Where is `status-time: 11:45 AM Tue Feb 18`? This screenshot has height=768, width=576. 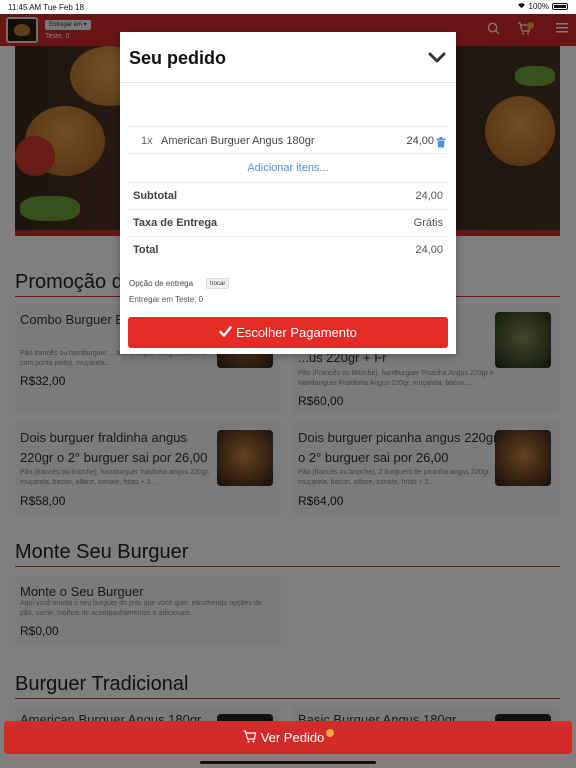 status-time: 11:45 AM Tue Feb 18 is located at coordinates (46, 7).